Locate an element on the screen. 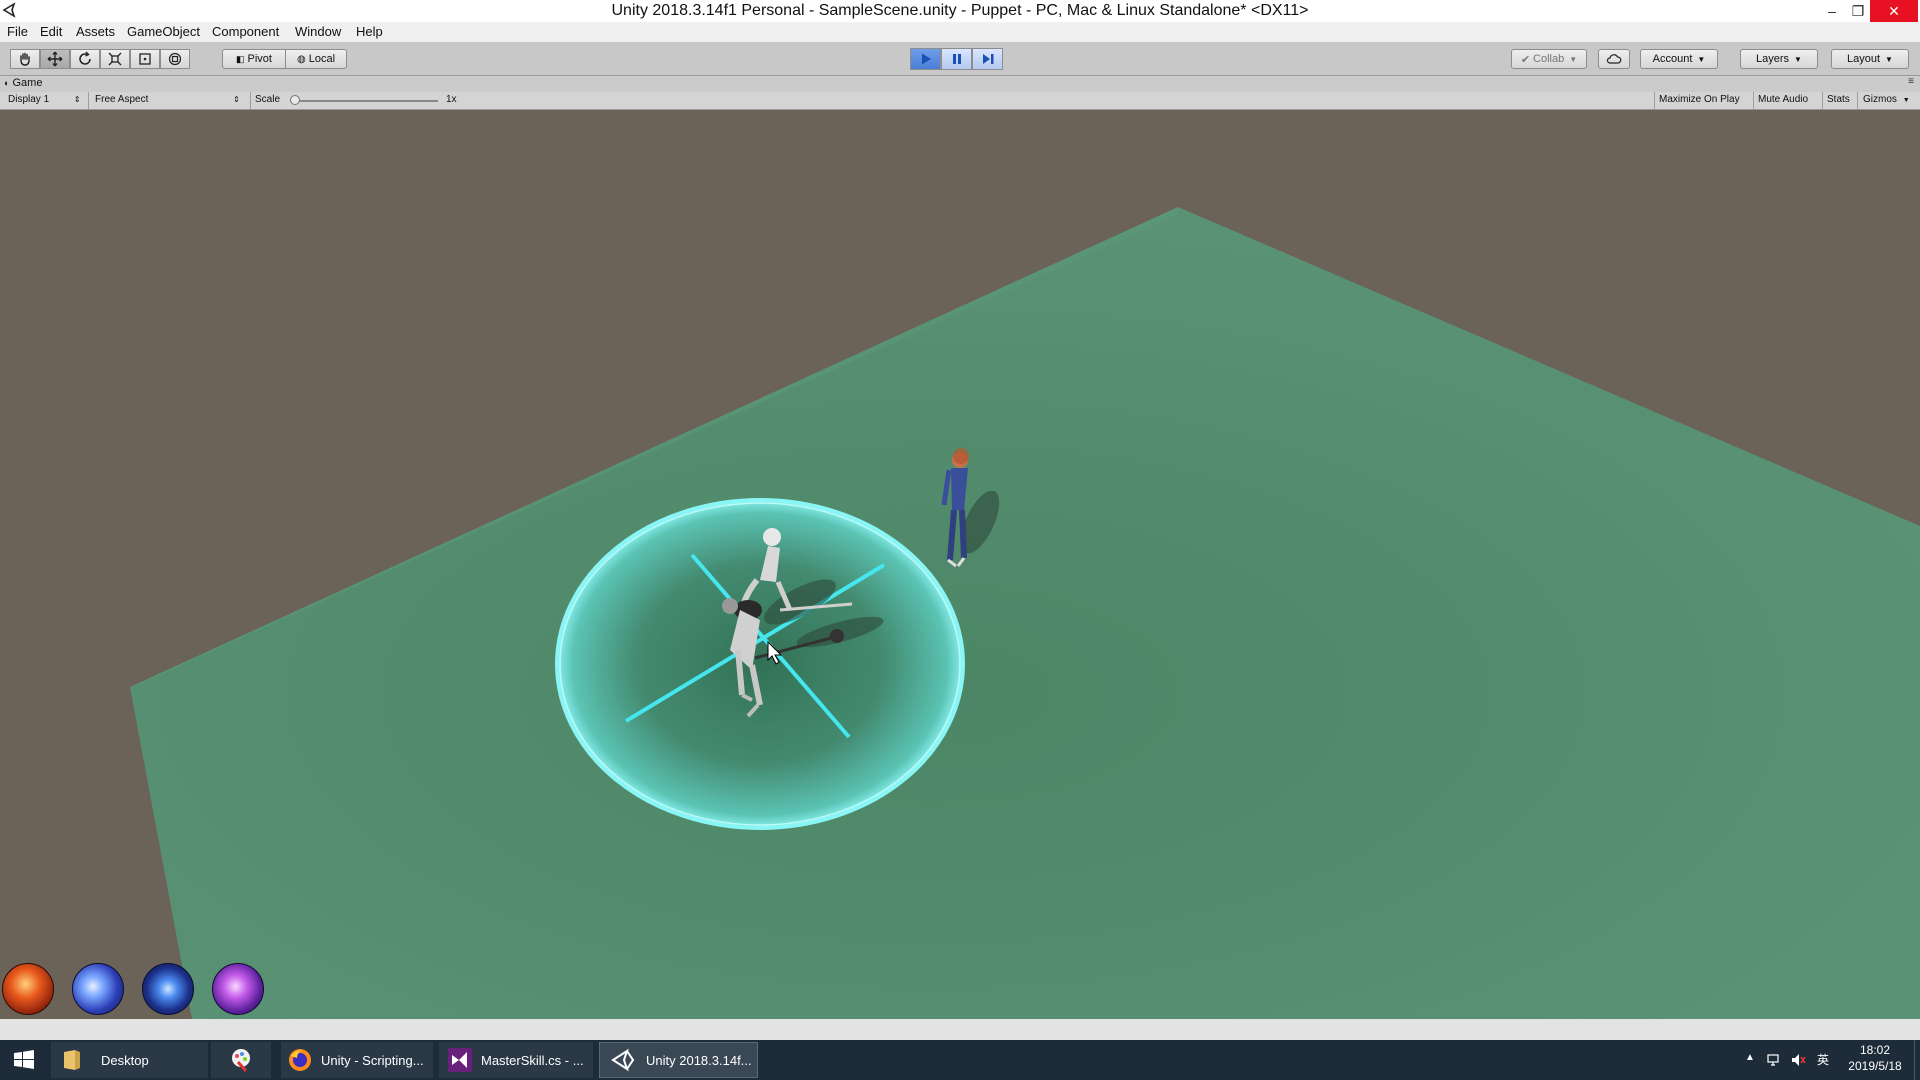  layers-dropdown: Layers ▼ is located at coordinates (1779, 59).